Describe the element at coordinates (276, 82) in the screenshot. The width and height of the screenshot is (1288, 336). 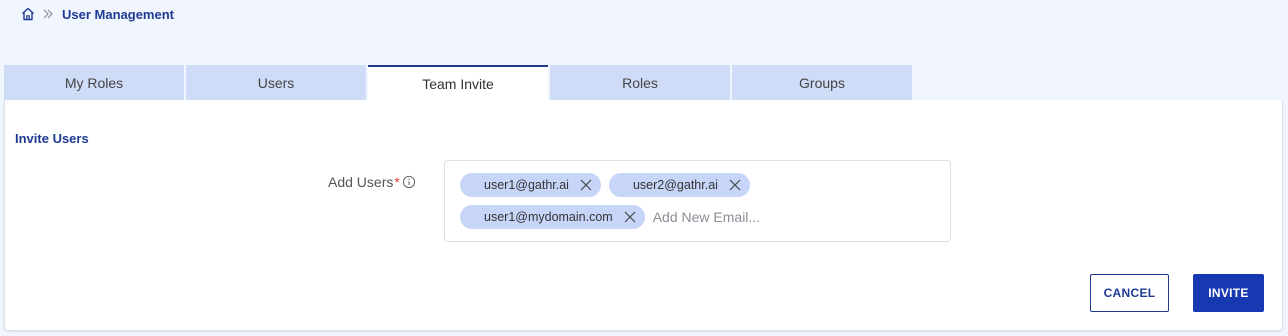
I see `tab-users: Users` at that location.